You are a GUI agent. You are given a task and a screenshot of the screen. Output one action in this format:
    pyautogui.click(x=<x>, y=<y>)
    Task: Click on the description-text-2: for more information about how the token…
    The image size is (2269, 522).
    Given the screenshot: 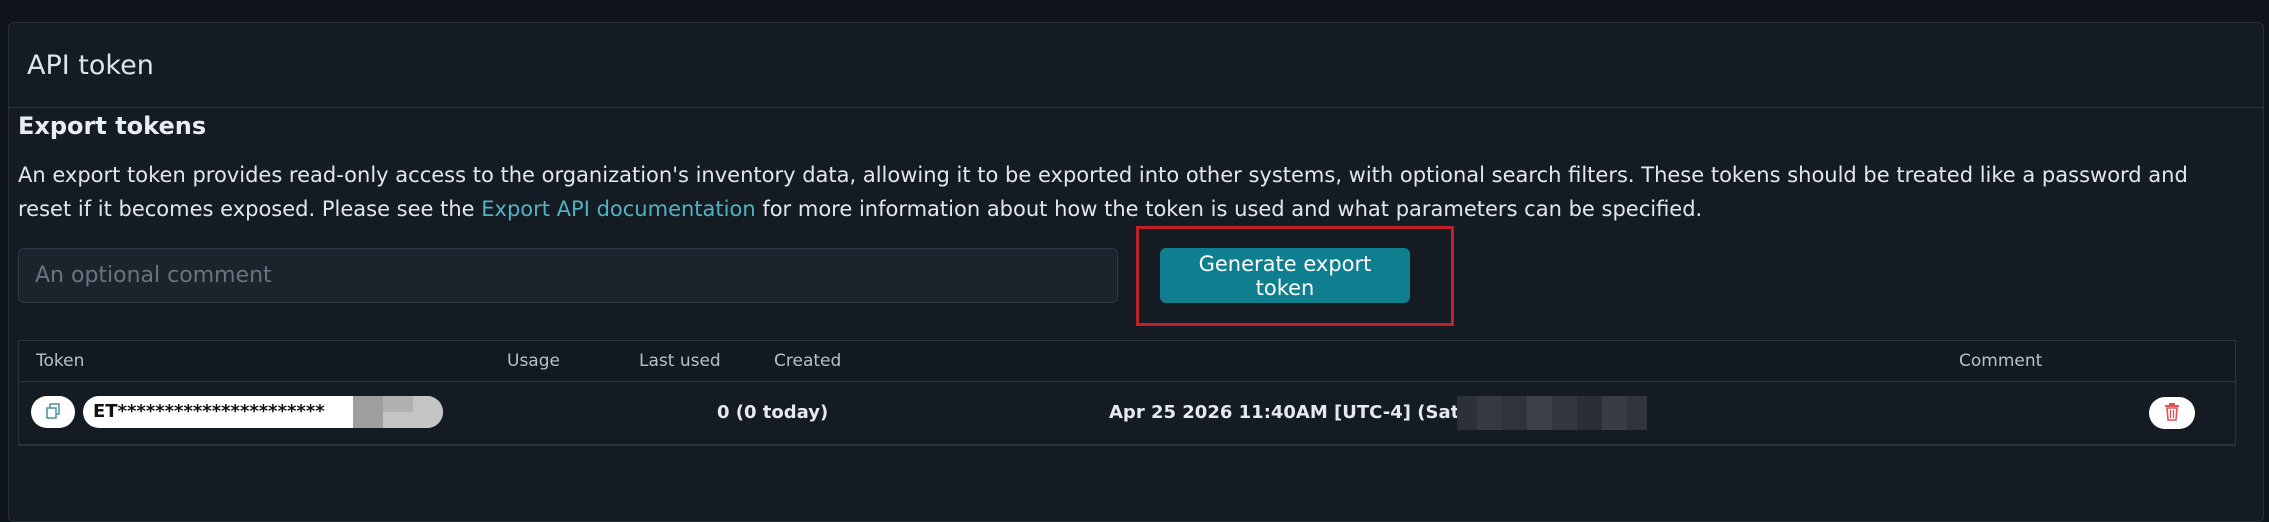 What is the action you would take?
    pyautogui.click(x=1229, y=209)
    